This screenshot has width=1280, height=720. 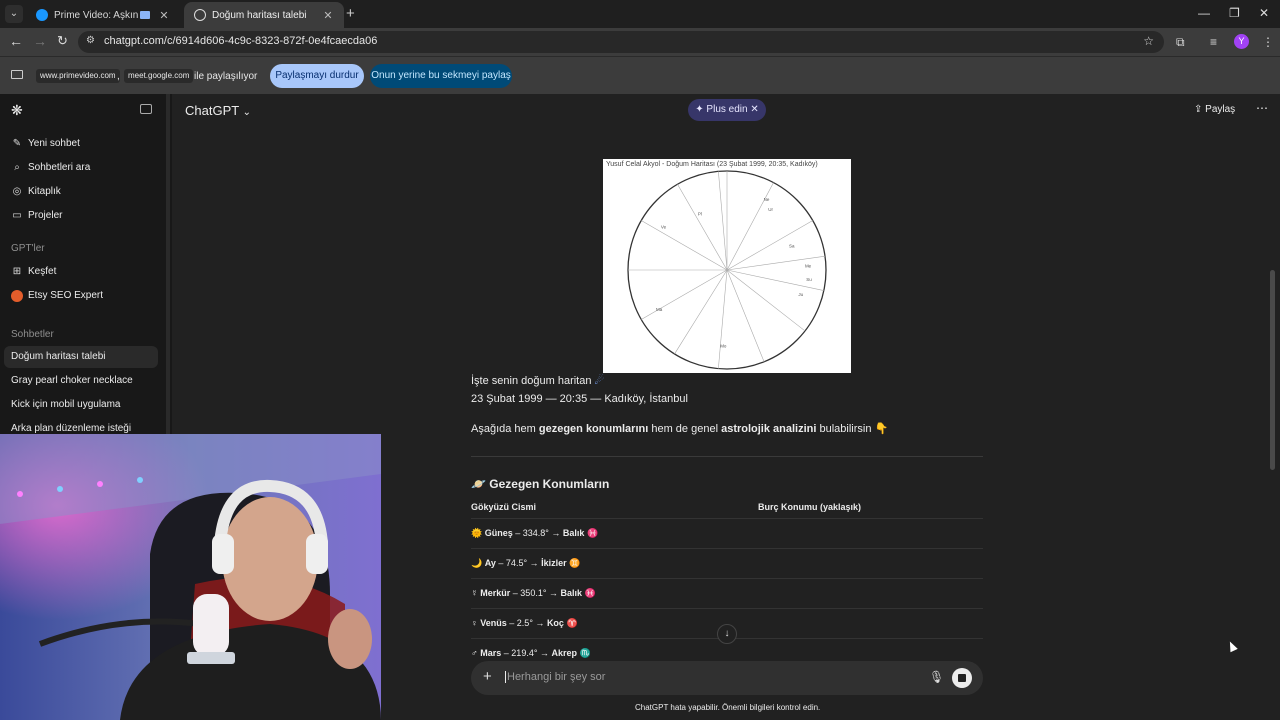 I want to click on planet-symbol: ☿, so click(x=474, y=593).